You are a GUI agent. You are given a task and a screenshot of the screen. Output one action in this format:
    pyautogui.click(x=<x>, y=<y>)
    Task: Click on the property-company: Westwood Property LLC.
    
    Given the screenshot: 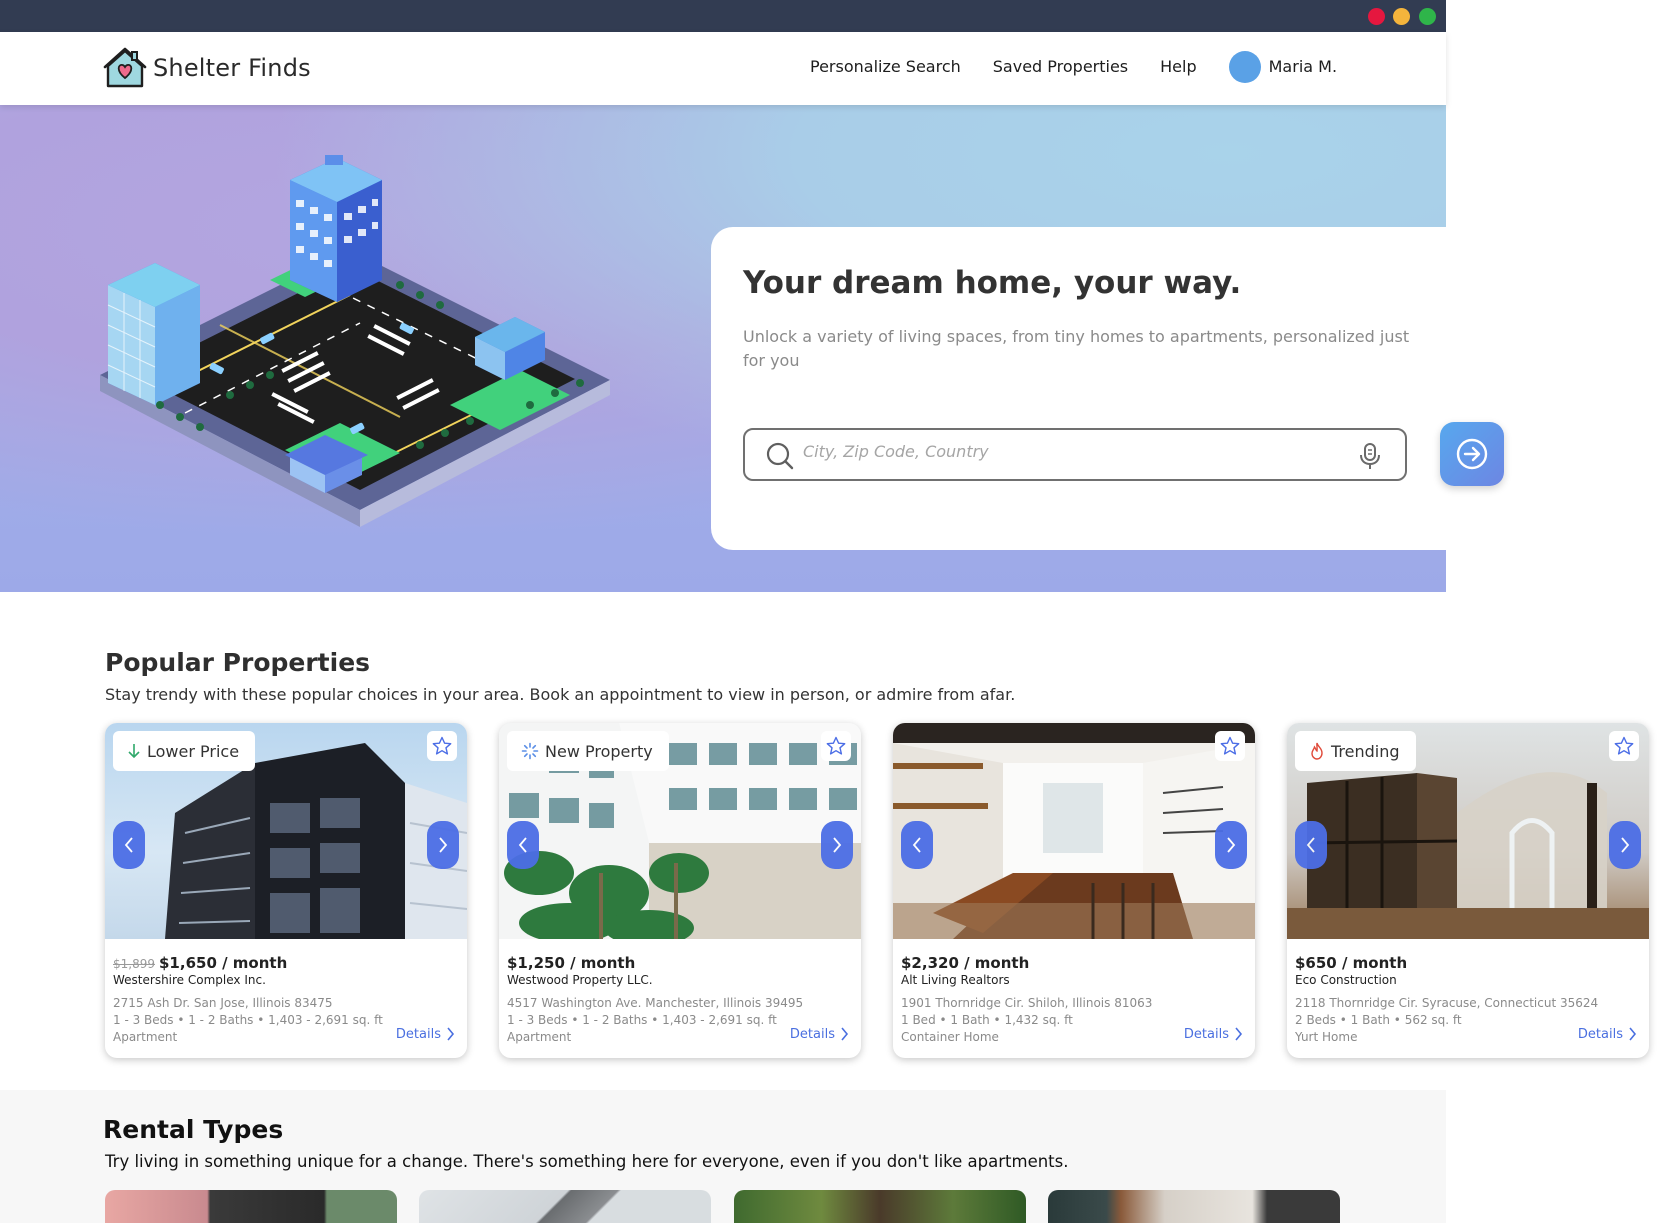 What is the action you would take?
    pyautogui.click(x=580, y=980)
    